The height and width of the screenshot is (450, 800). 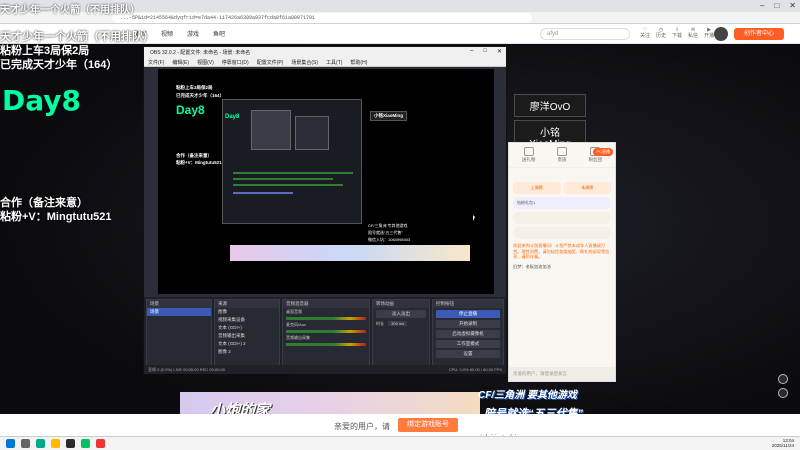 I want to click on folder-icon, so click(x=55, y=443).